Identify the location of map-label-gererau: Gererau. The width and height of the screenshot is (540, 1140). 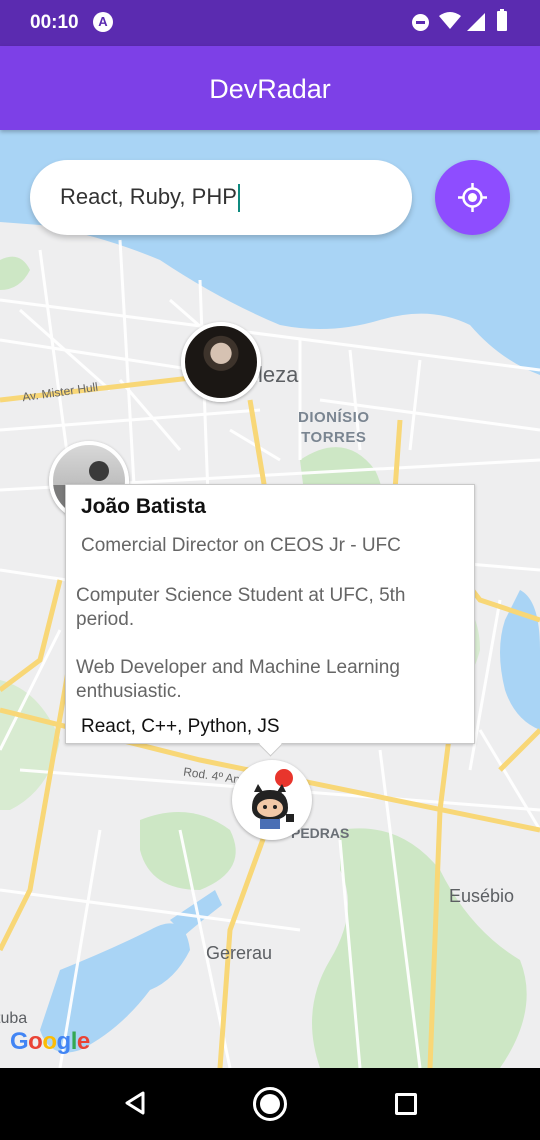
(239, 953).